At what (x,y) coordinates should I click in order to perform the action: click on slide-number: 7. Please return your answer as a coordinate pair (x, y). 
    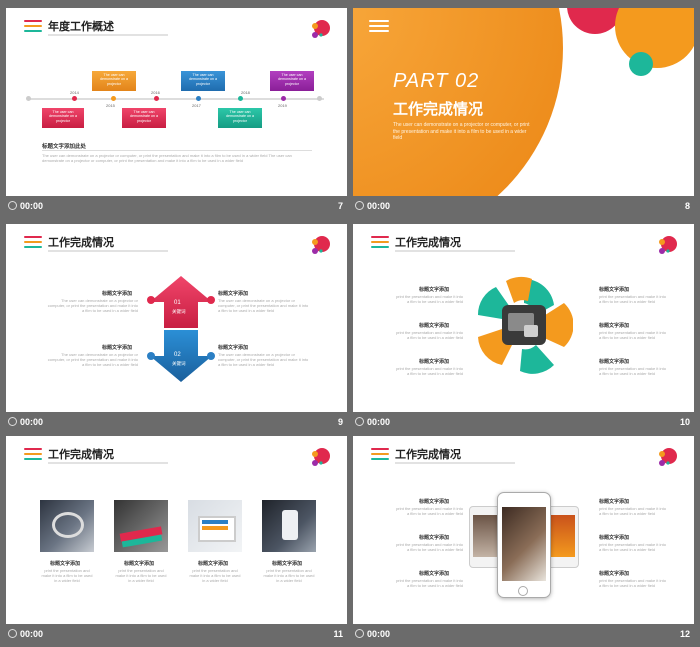
    Looking at the image, I should click on (340, 206).